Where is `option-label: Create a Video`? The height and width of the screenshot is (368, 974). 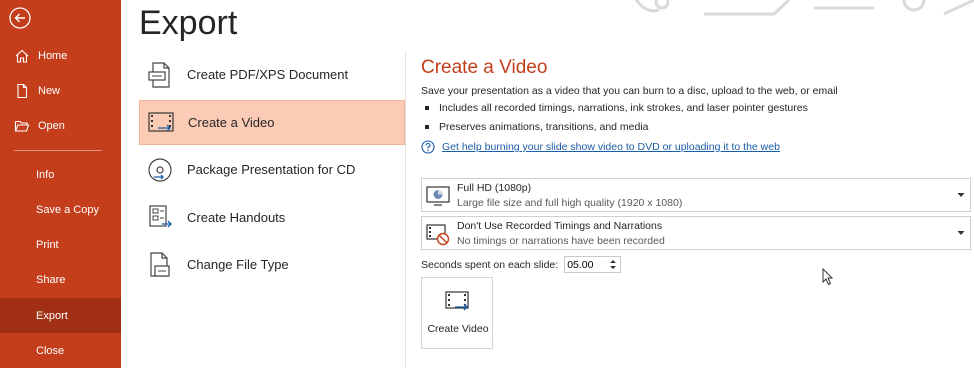 option-label: Create a Video is located at coordinates (231, 122).